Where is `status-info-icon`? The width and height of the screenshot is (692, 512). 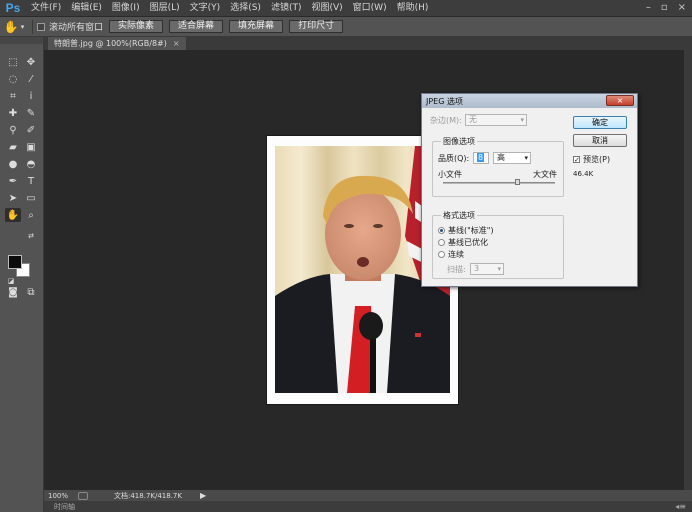
status-info-icon is located at coordinates (83, 495).